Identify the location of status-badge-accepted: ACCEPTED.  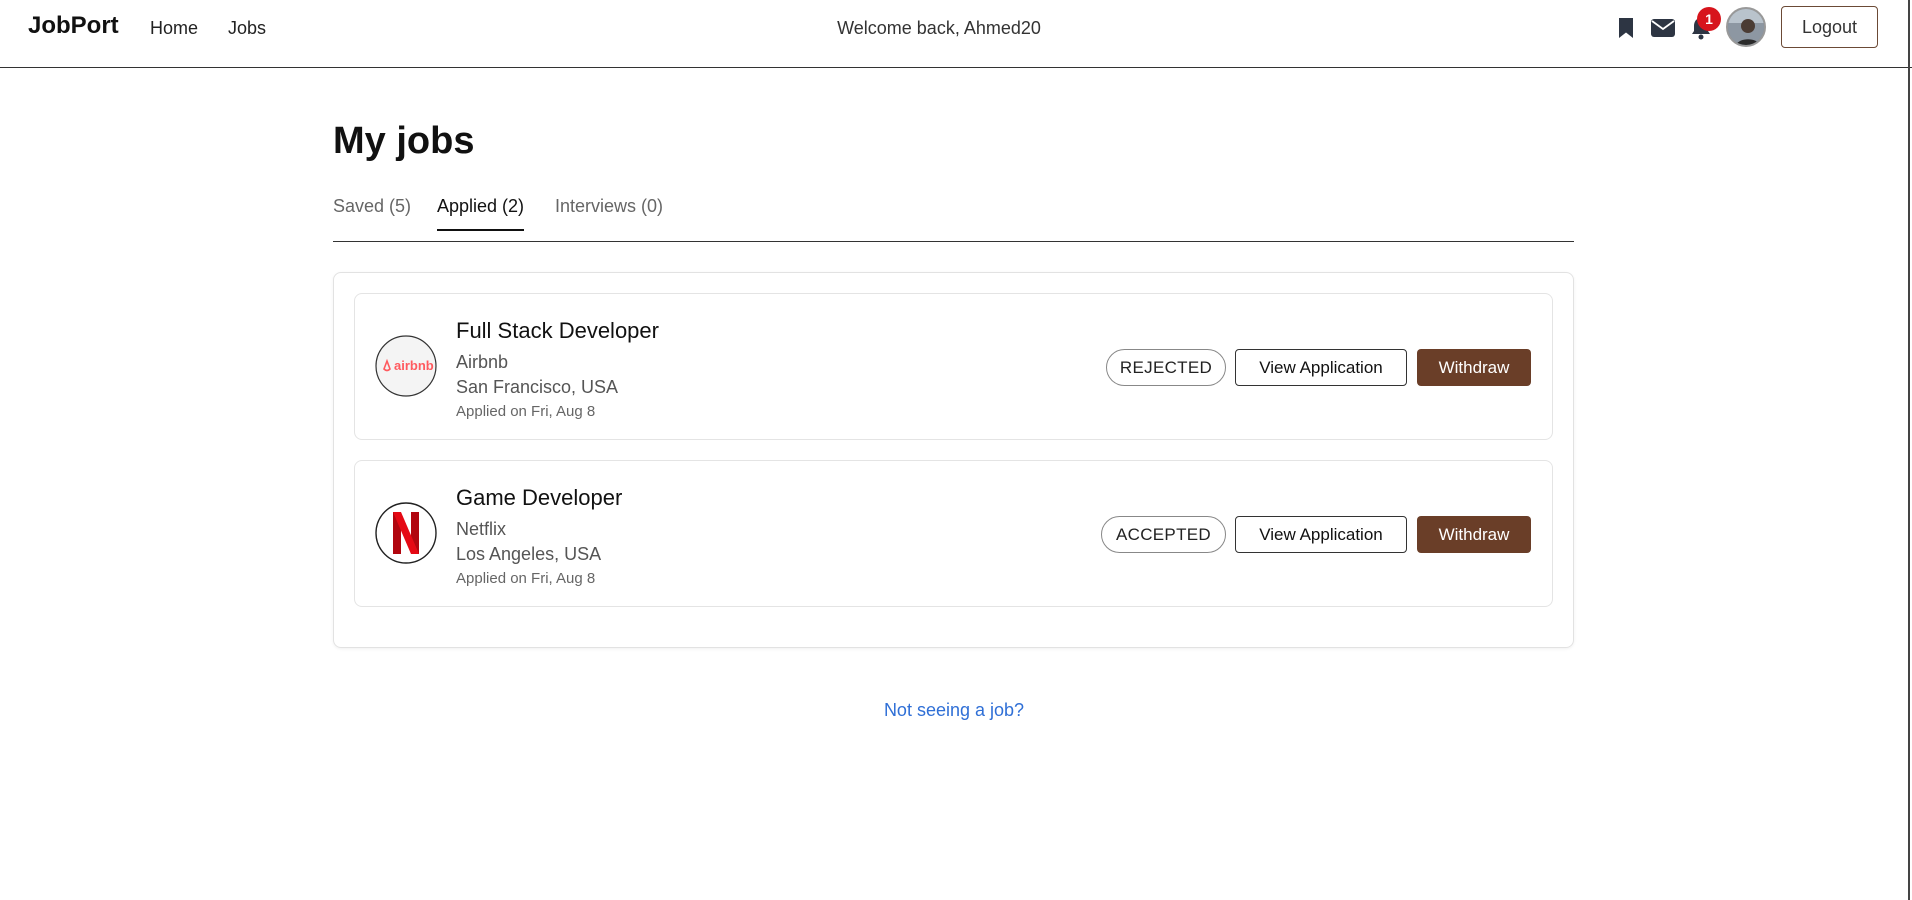
(1163, 534).